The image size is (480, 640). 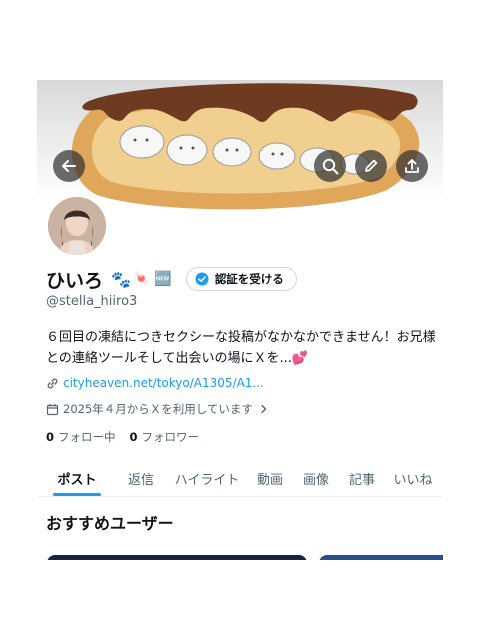 What do you see at coordinates (264, 409) in the screenshot?
I see `chevron-right-icon` at bounding box center [264, 409].